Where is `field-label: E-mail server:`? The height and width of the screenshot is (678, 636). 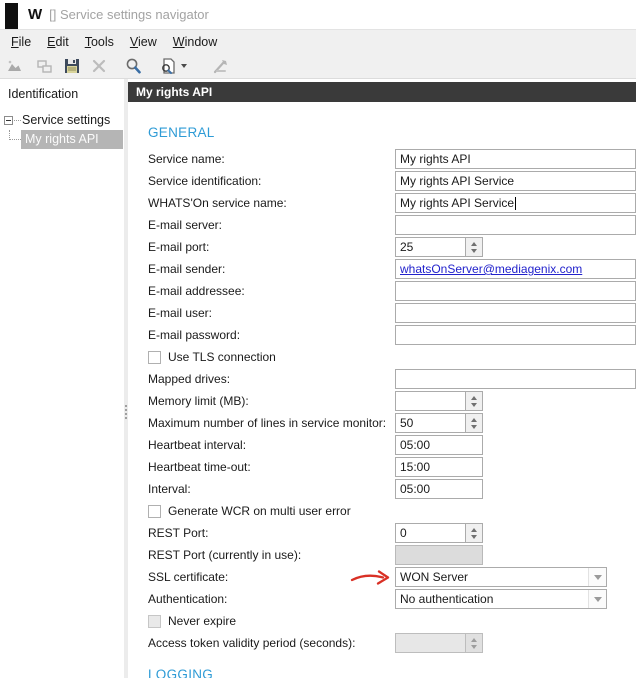
field-label: E-mail server: is located at coordinates (185, 225).